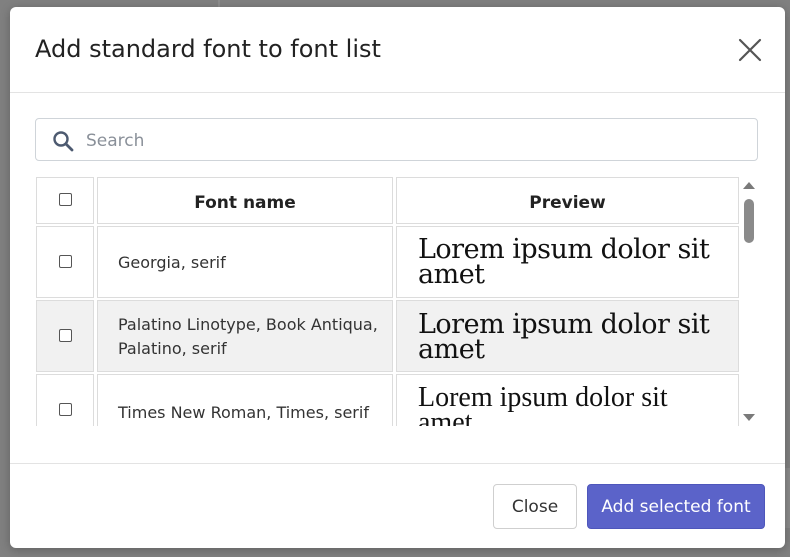 The image size is (790, 557). Describe the element at coordinates (676, 506) in the screenshot. I see `add-selected-font-button: Add selected font` at that location.